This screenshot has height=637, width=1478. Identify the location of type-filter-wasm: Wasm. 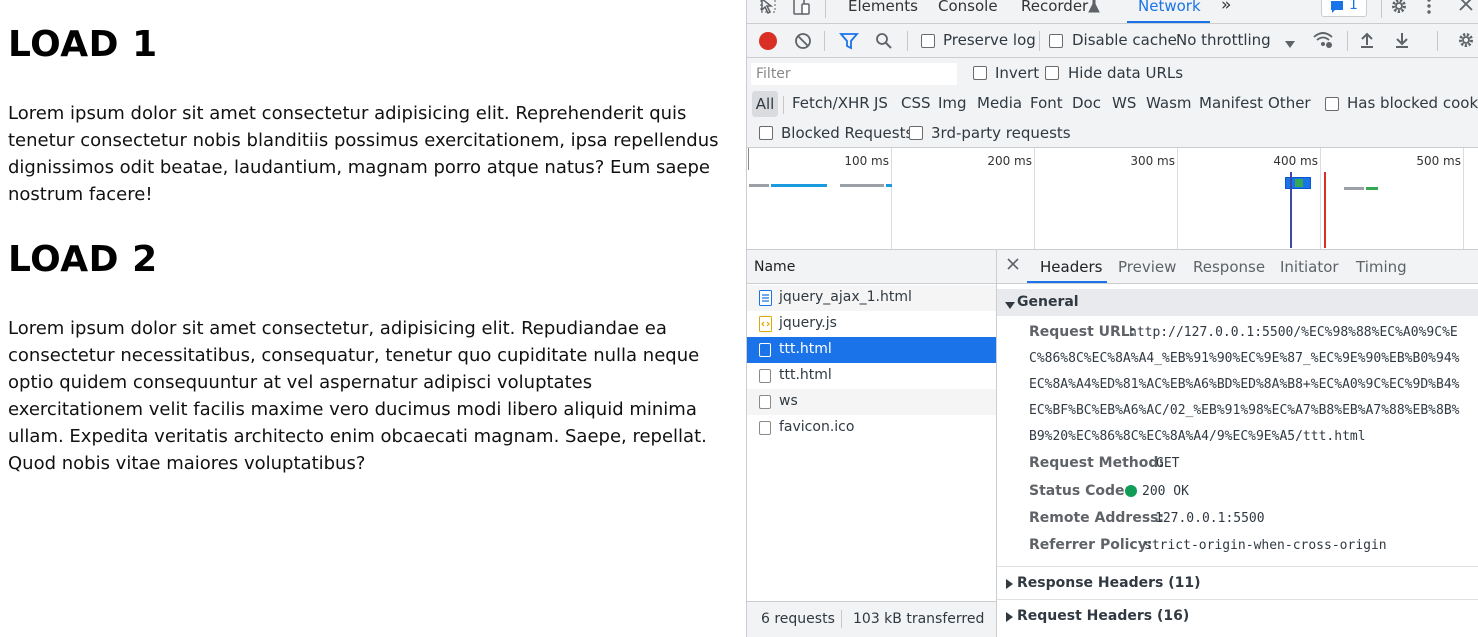
(1169, 103).